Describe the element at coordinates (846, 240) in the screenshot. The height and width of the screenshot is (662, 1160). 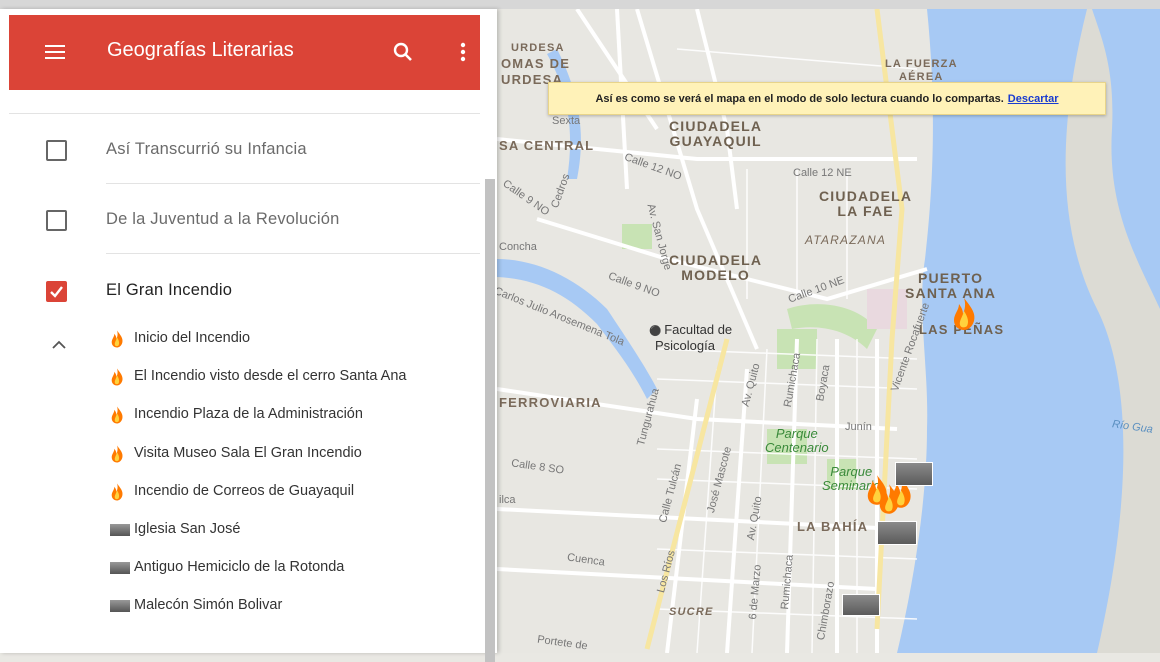
I see `map-label-atarazana: ATARAZANA` at that location.